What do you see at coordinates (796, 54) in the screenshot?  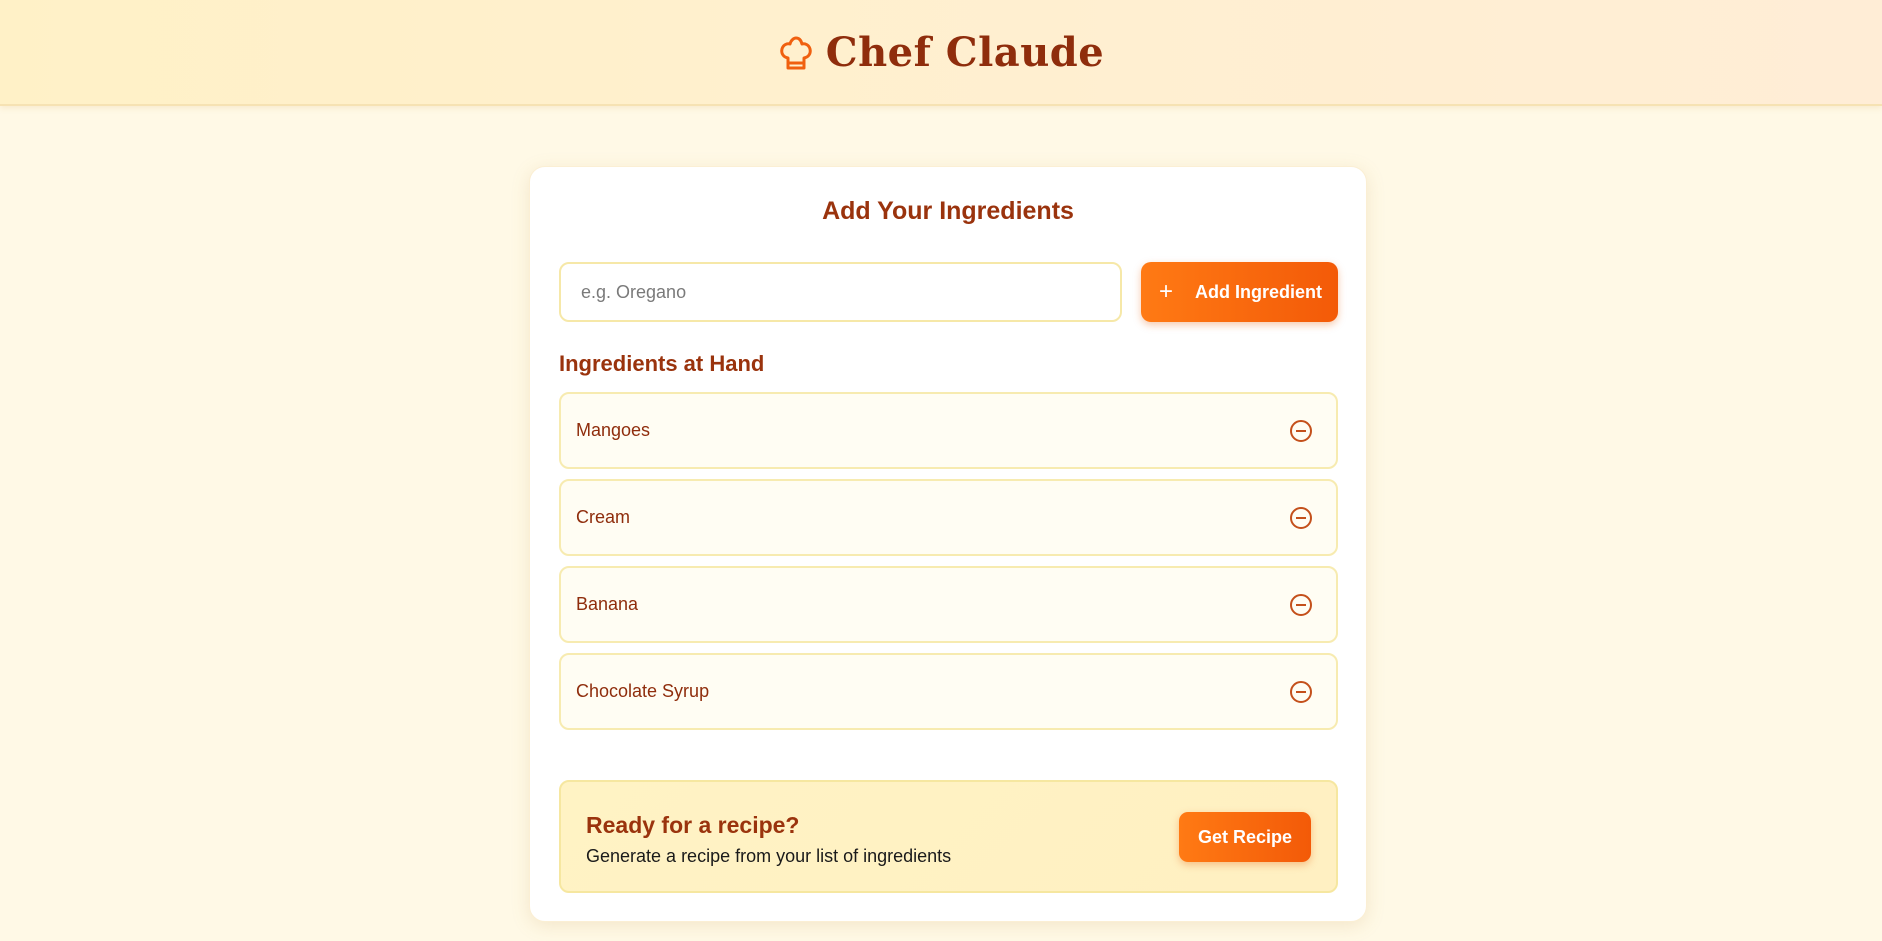 I see `chef-hat-icon` at bounding box center [796, 54].